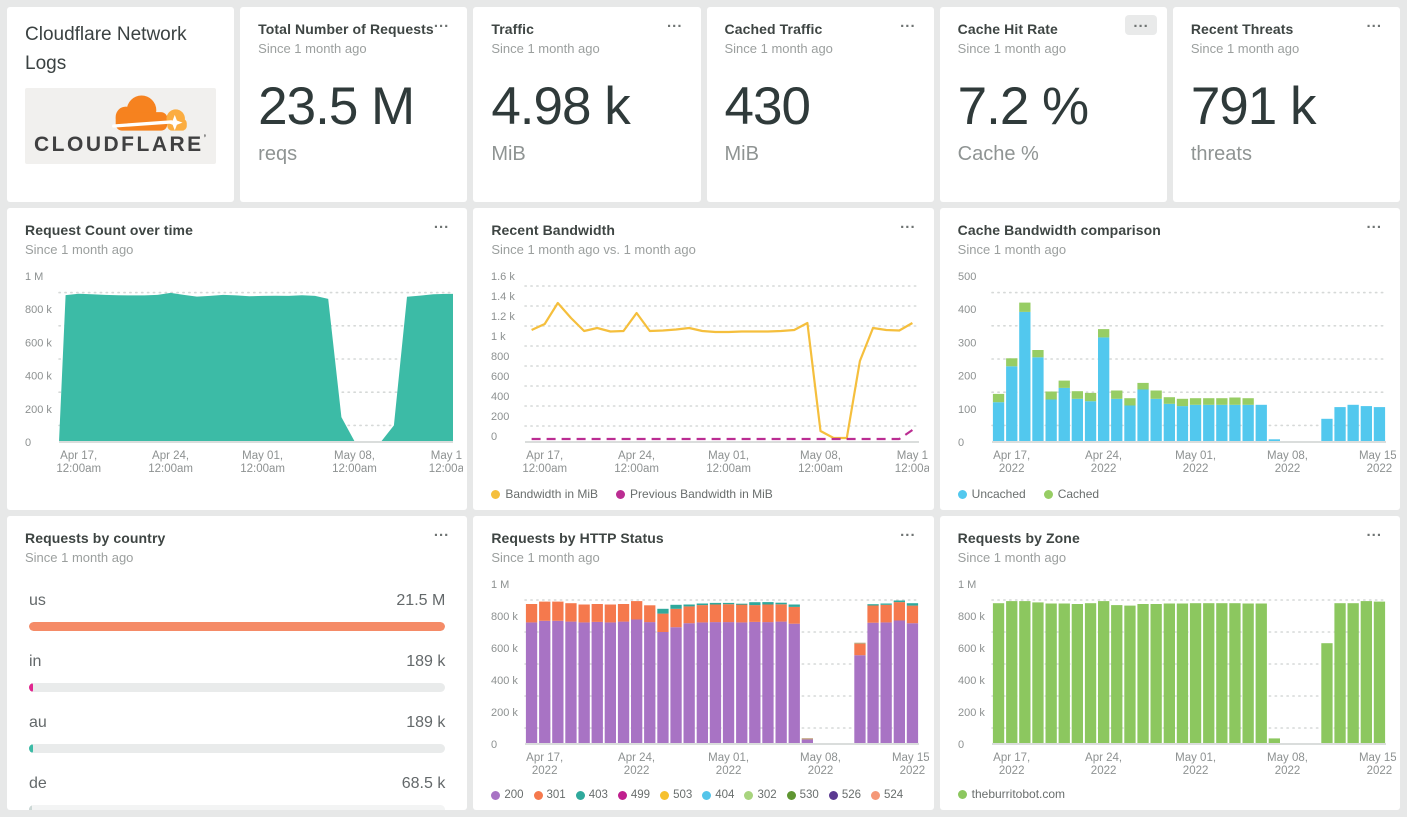 Image resolution: width=1407 pixels, height=817 pixels. What do you see at coordinates (549, 795) in the screenshot?
I see `legend-item-301: 301` at bounding box center [549, 795].